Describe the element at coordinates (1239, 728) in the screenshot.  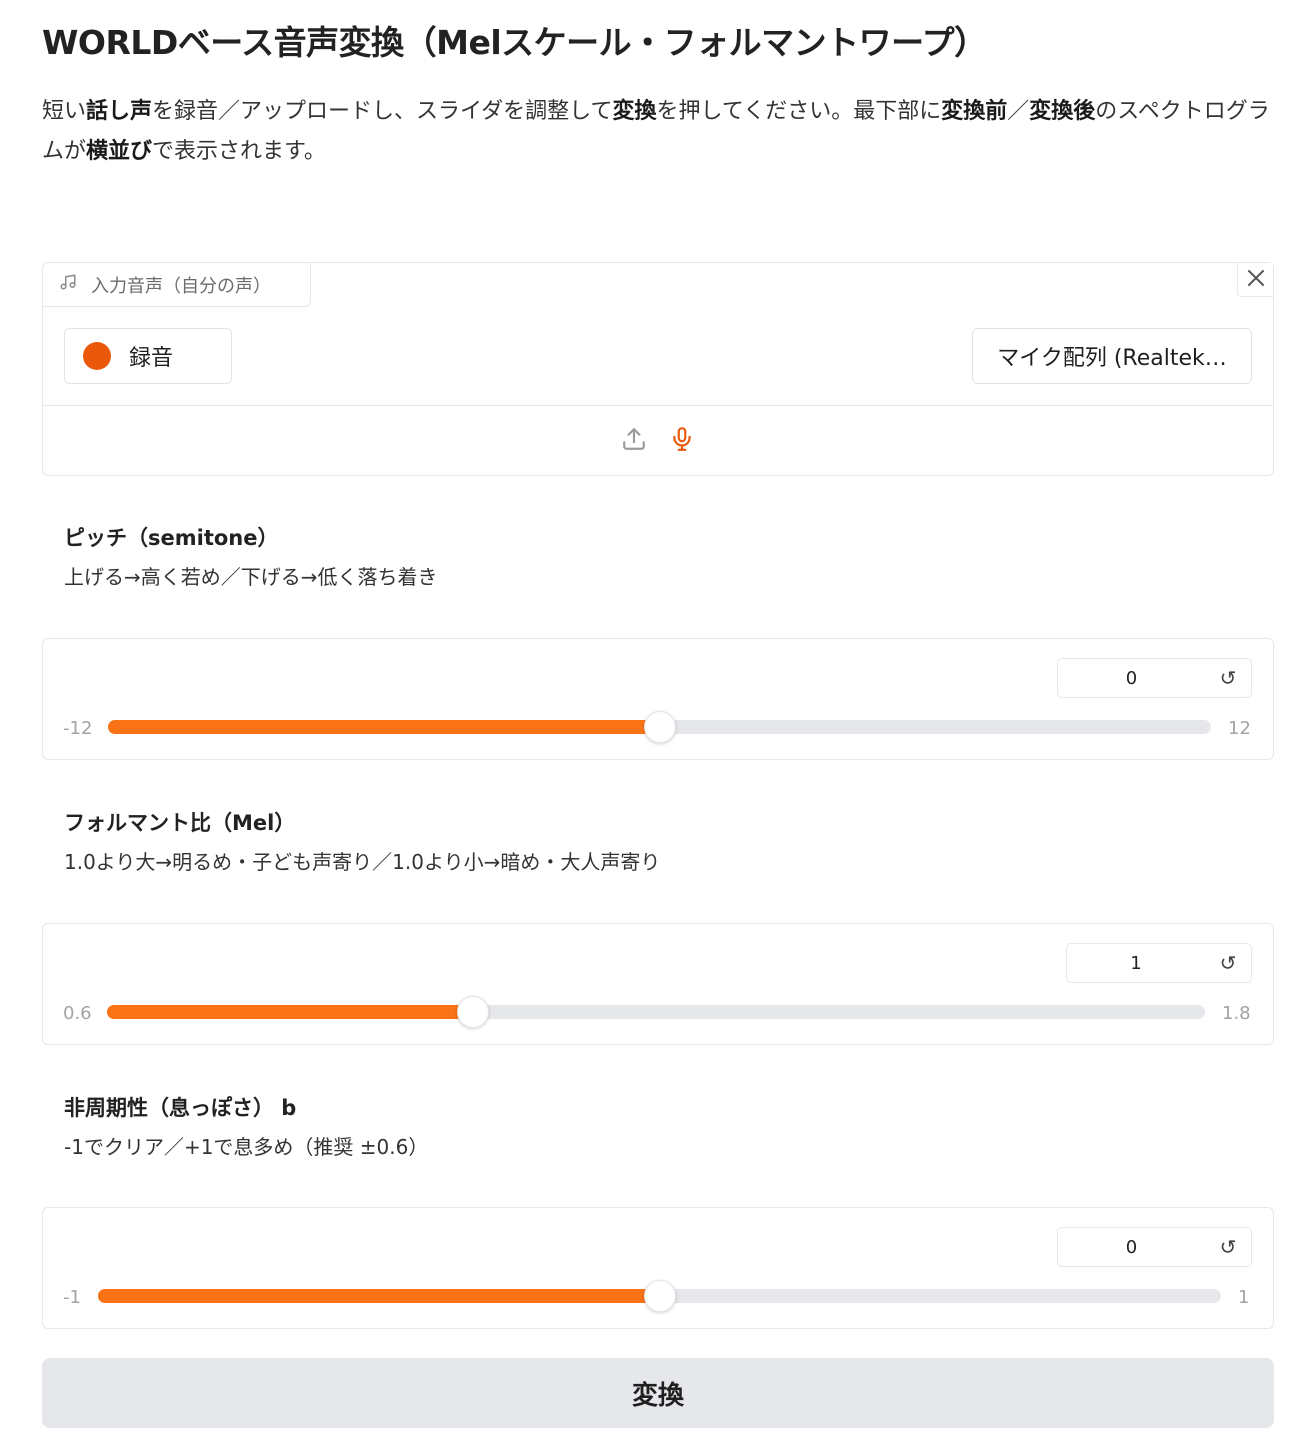
I see `pitch-max-label: 12` at that location.